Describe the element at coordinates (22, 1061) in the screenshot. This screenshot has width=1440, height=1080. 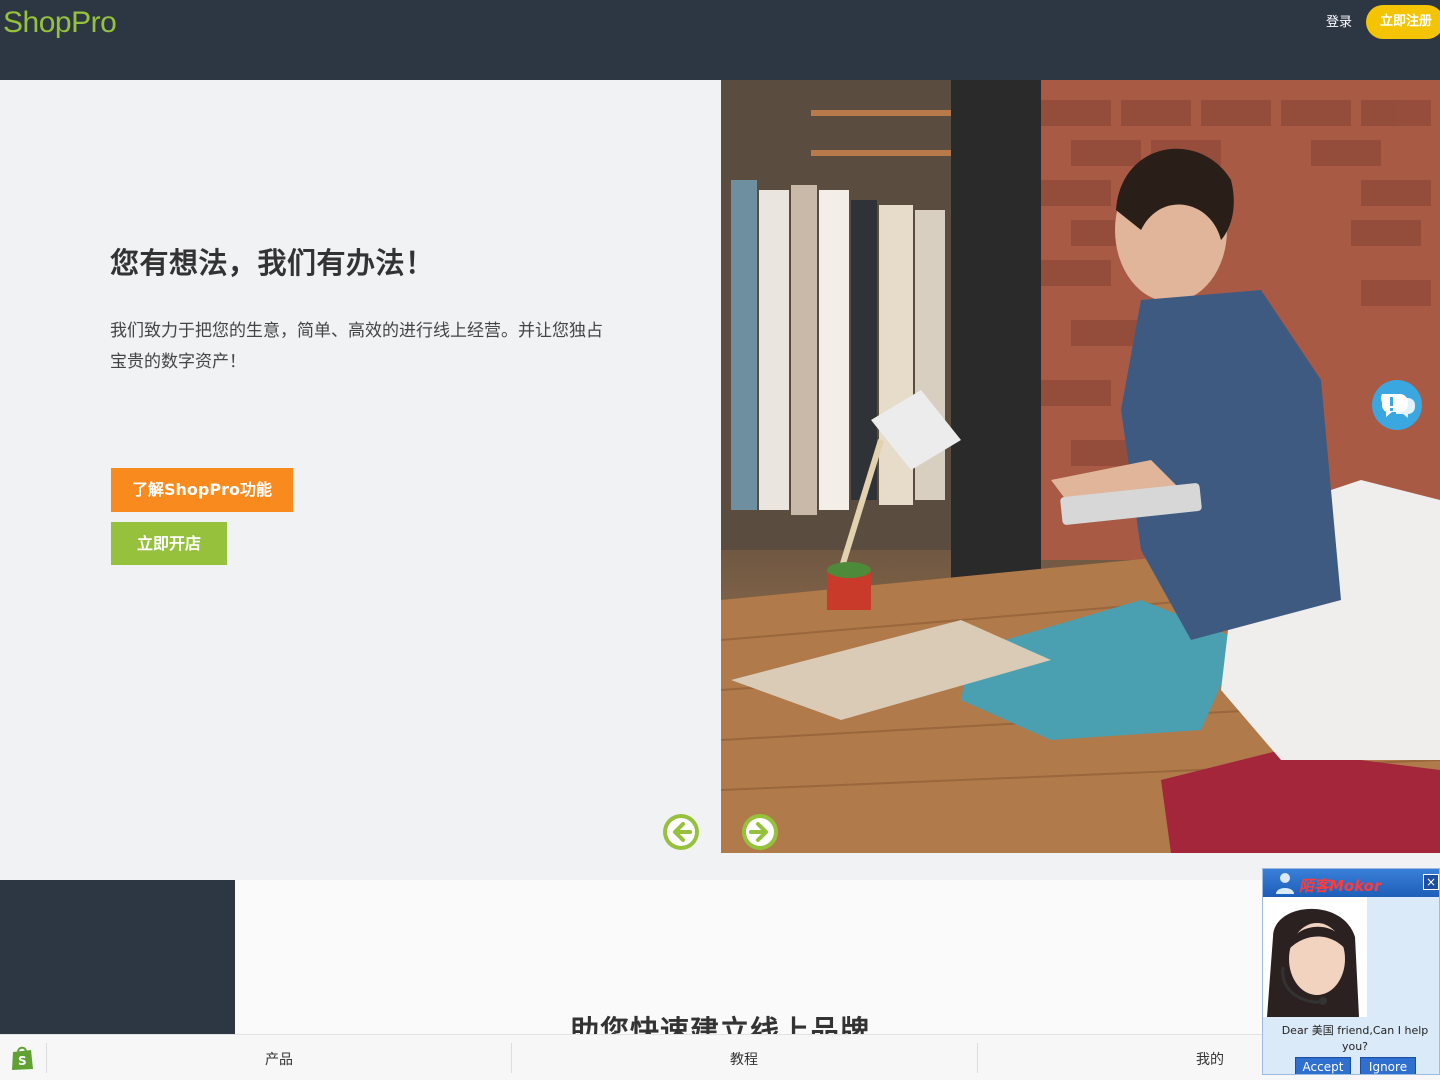
I see `svg-text: S` at that location.